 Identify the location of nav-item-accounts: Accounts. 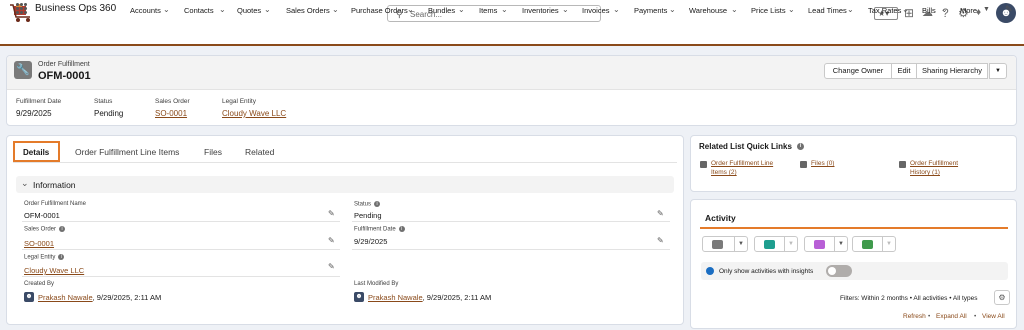
(145, 10).